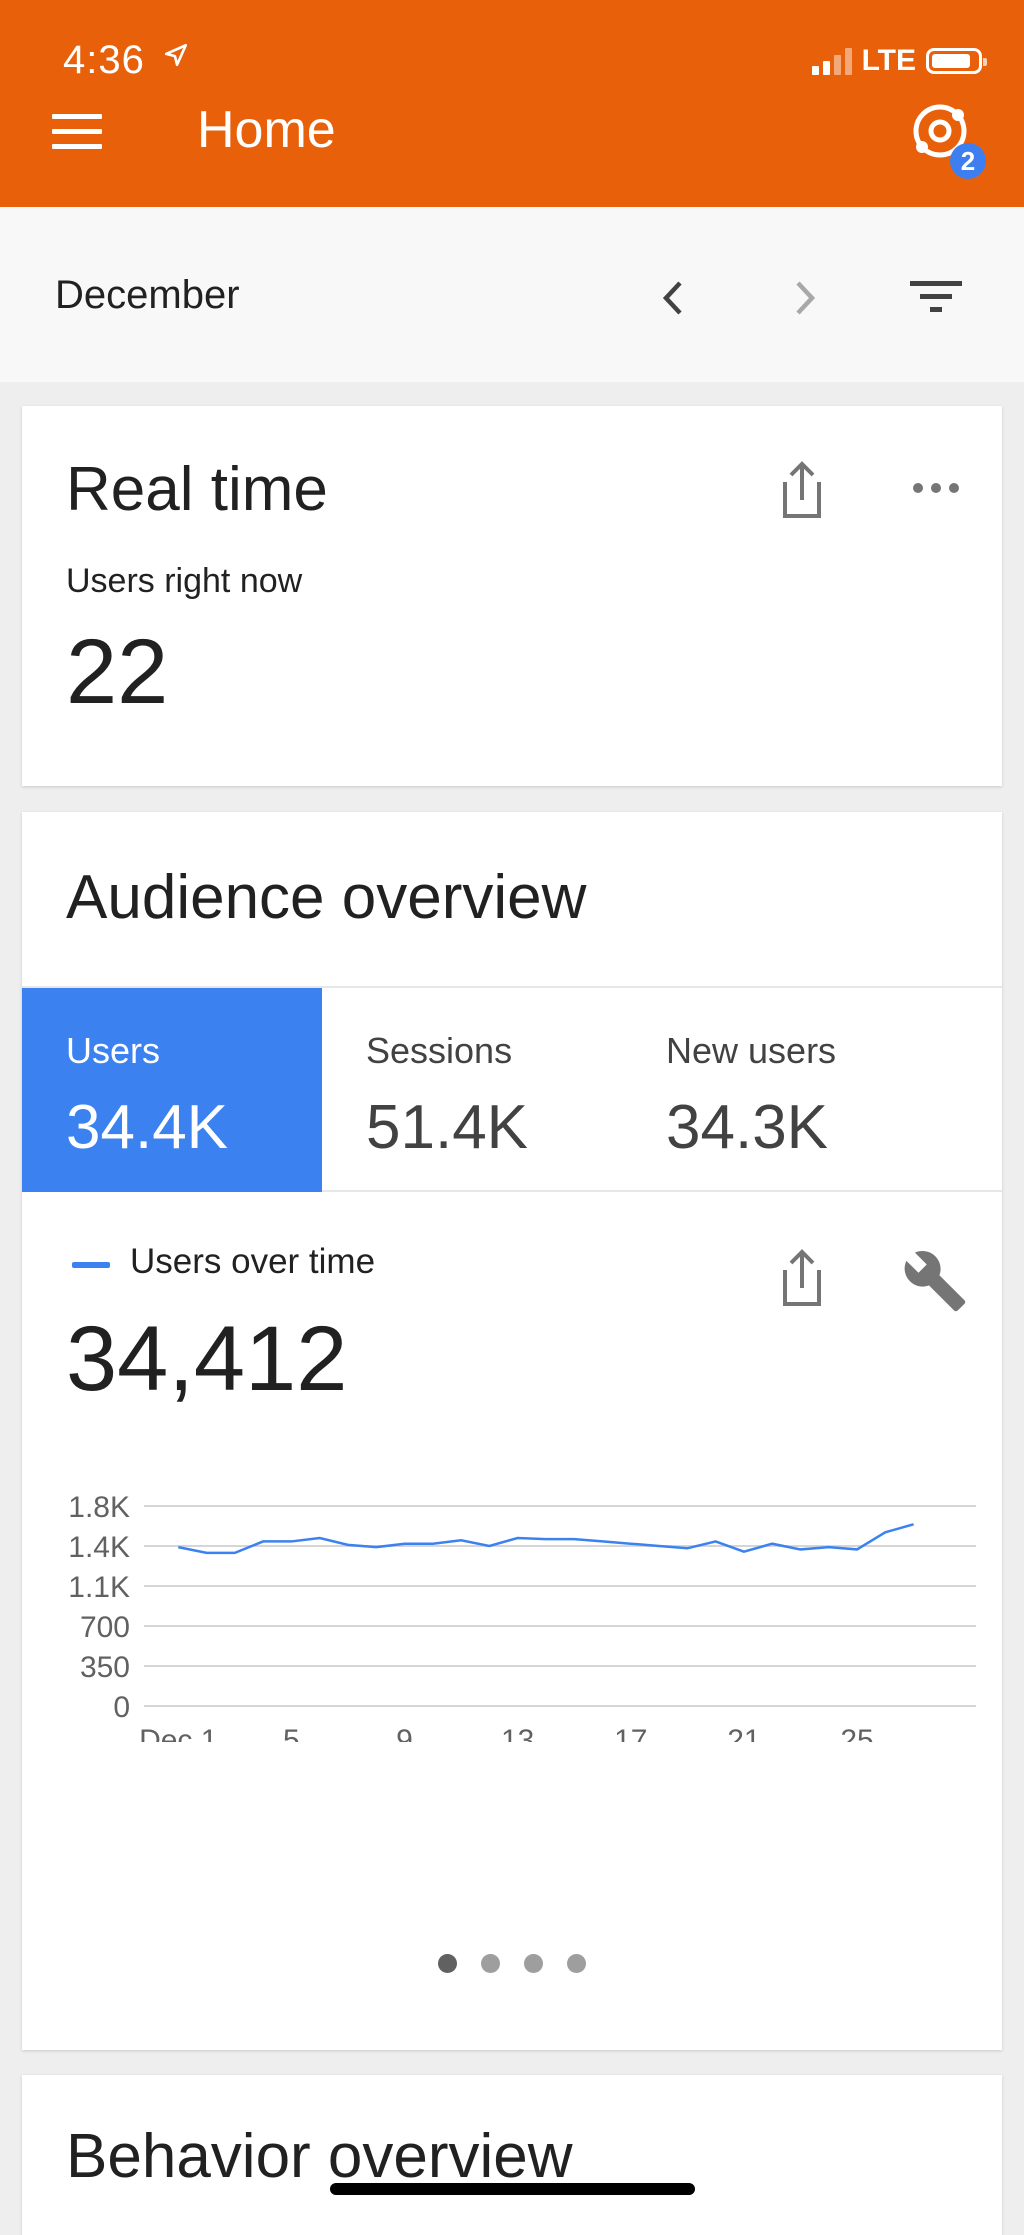 This screenshot has width=1024, height=2235. I want to click on chevron-left-icon, so click(674, 298).